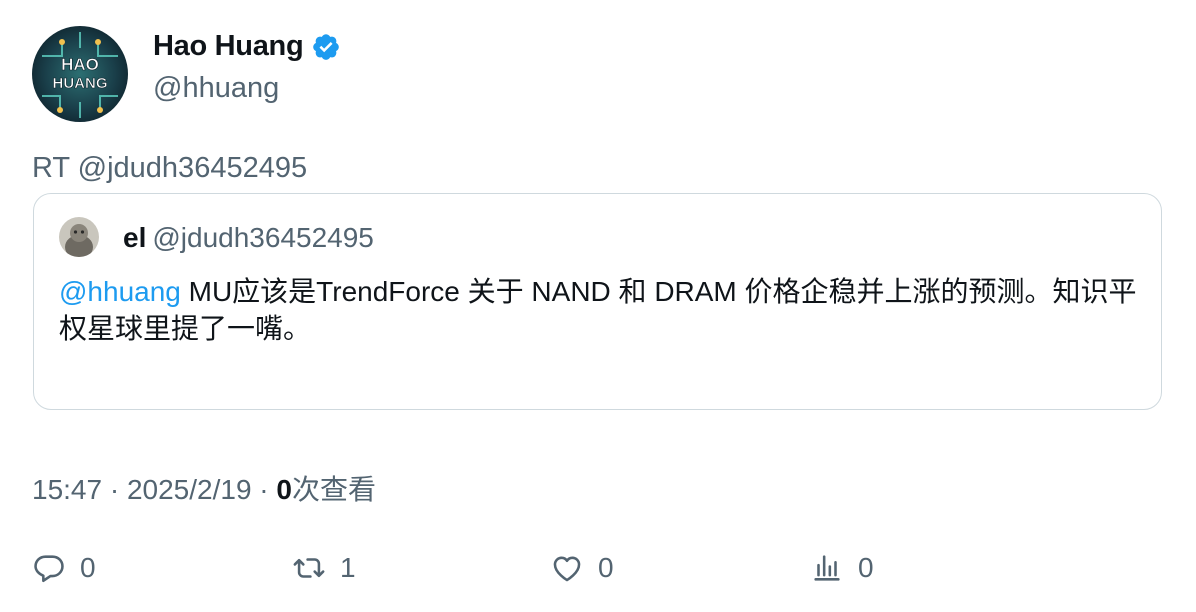  Describe the element at coordinates (582, 568) in the screenshot. I see `like-button: 0` at that location.